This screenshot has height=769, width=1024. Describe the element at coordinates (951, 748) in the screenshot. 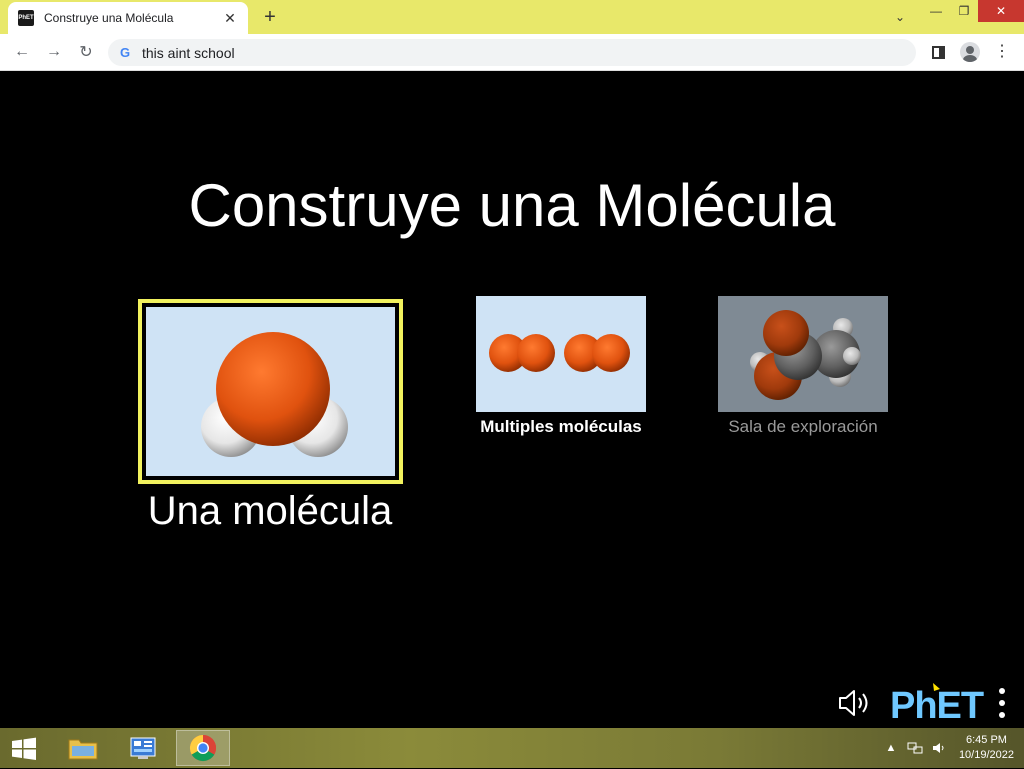

I see `system-tray: ▲ 6:45 PM 10/19/2022` at that location.